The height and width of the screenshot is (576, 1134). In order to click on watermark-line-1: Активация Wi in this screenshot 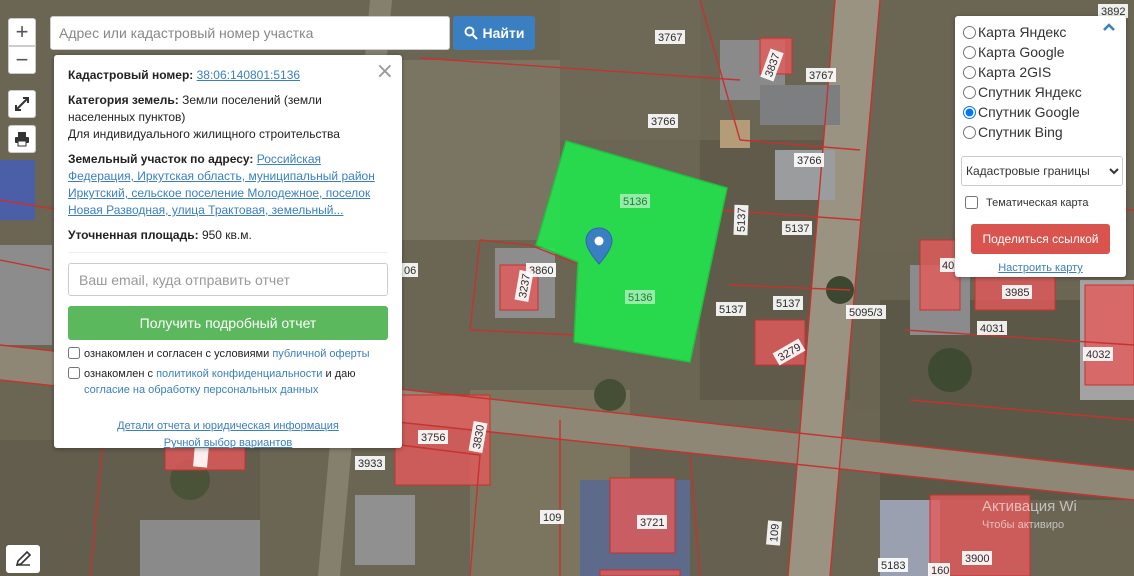, I will do `click(1029, 506)`.